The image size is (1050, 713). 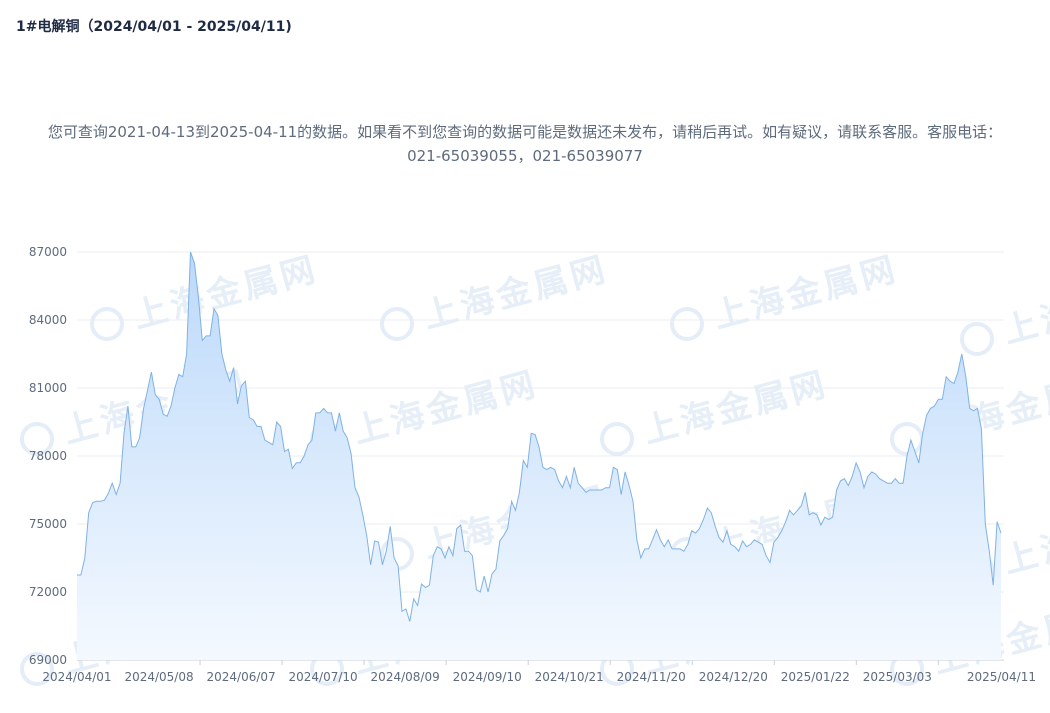 I want to click on y-tick-label: 81000, so click(x=48, y=388).